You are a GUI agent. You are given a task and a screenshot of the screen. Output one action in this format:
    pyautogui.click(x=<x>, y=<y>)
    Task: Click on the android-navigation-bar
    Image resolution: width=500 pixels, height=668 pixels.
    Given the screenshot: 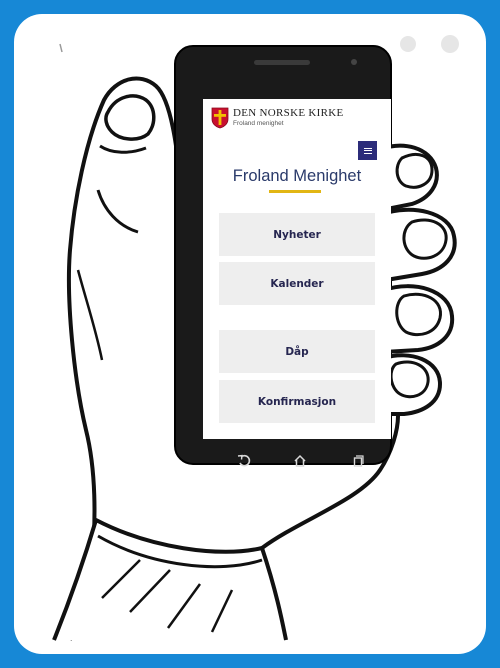 What is the action you would take?
    pyautogui.click(x=297, y=461)
    